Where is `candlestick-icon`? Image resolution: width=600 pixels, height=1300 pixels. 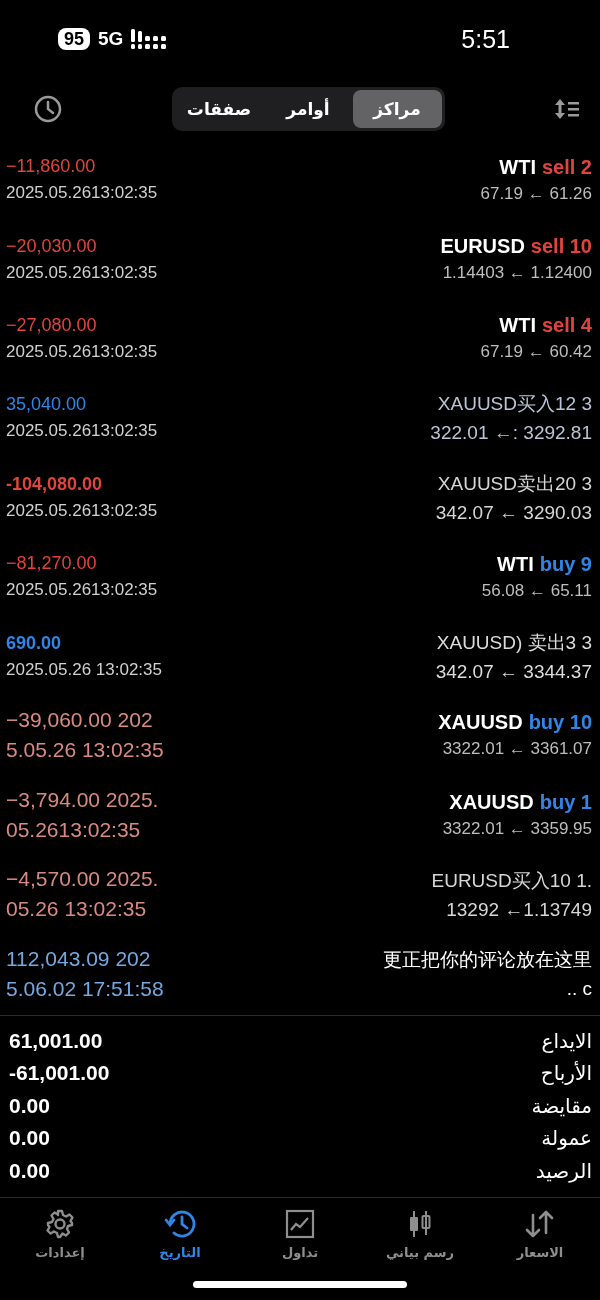
candlestick-icon is located at coordinates (420, 1224).